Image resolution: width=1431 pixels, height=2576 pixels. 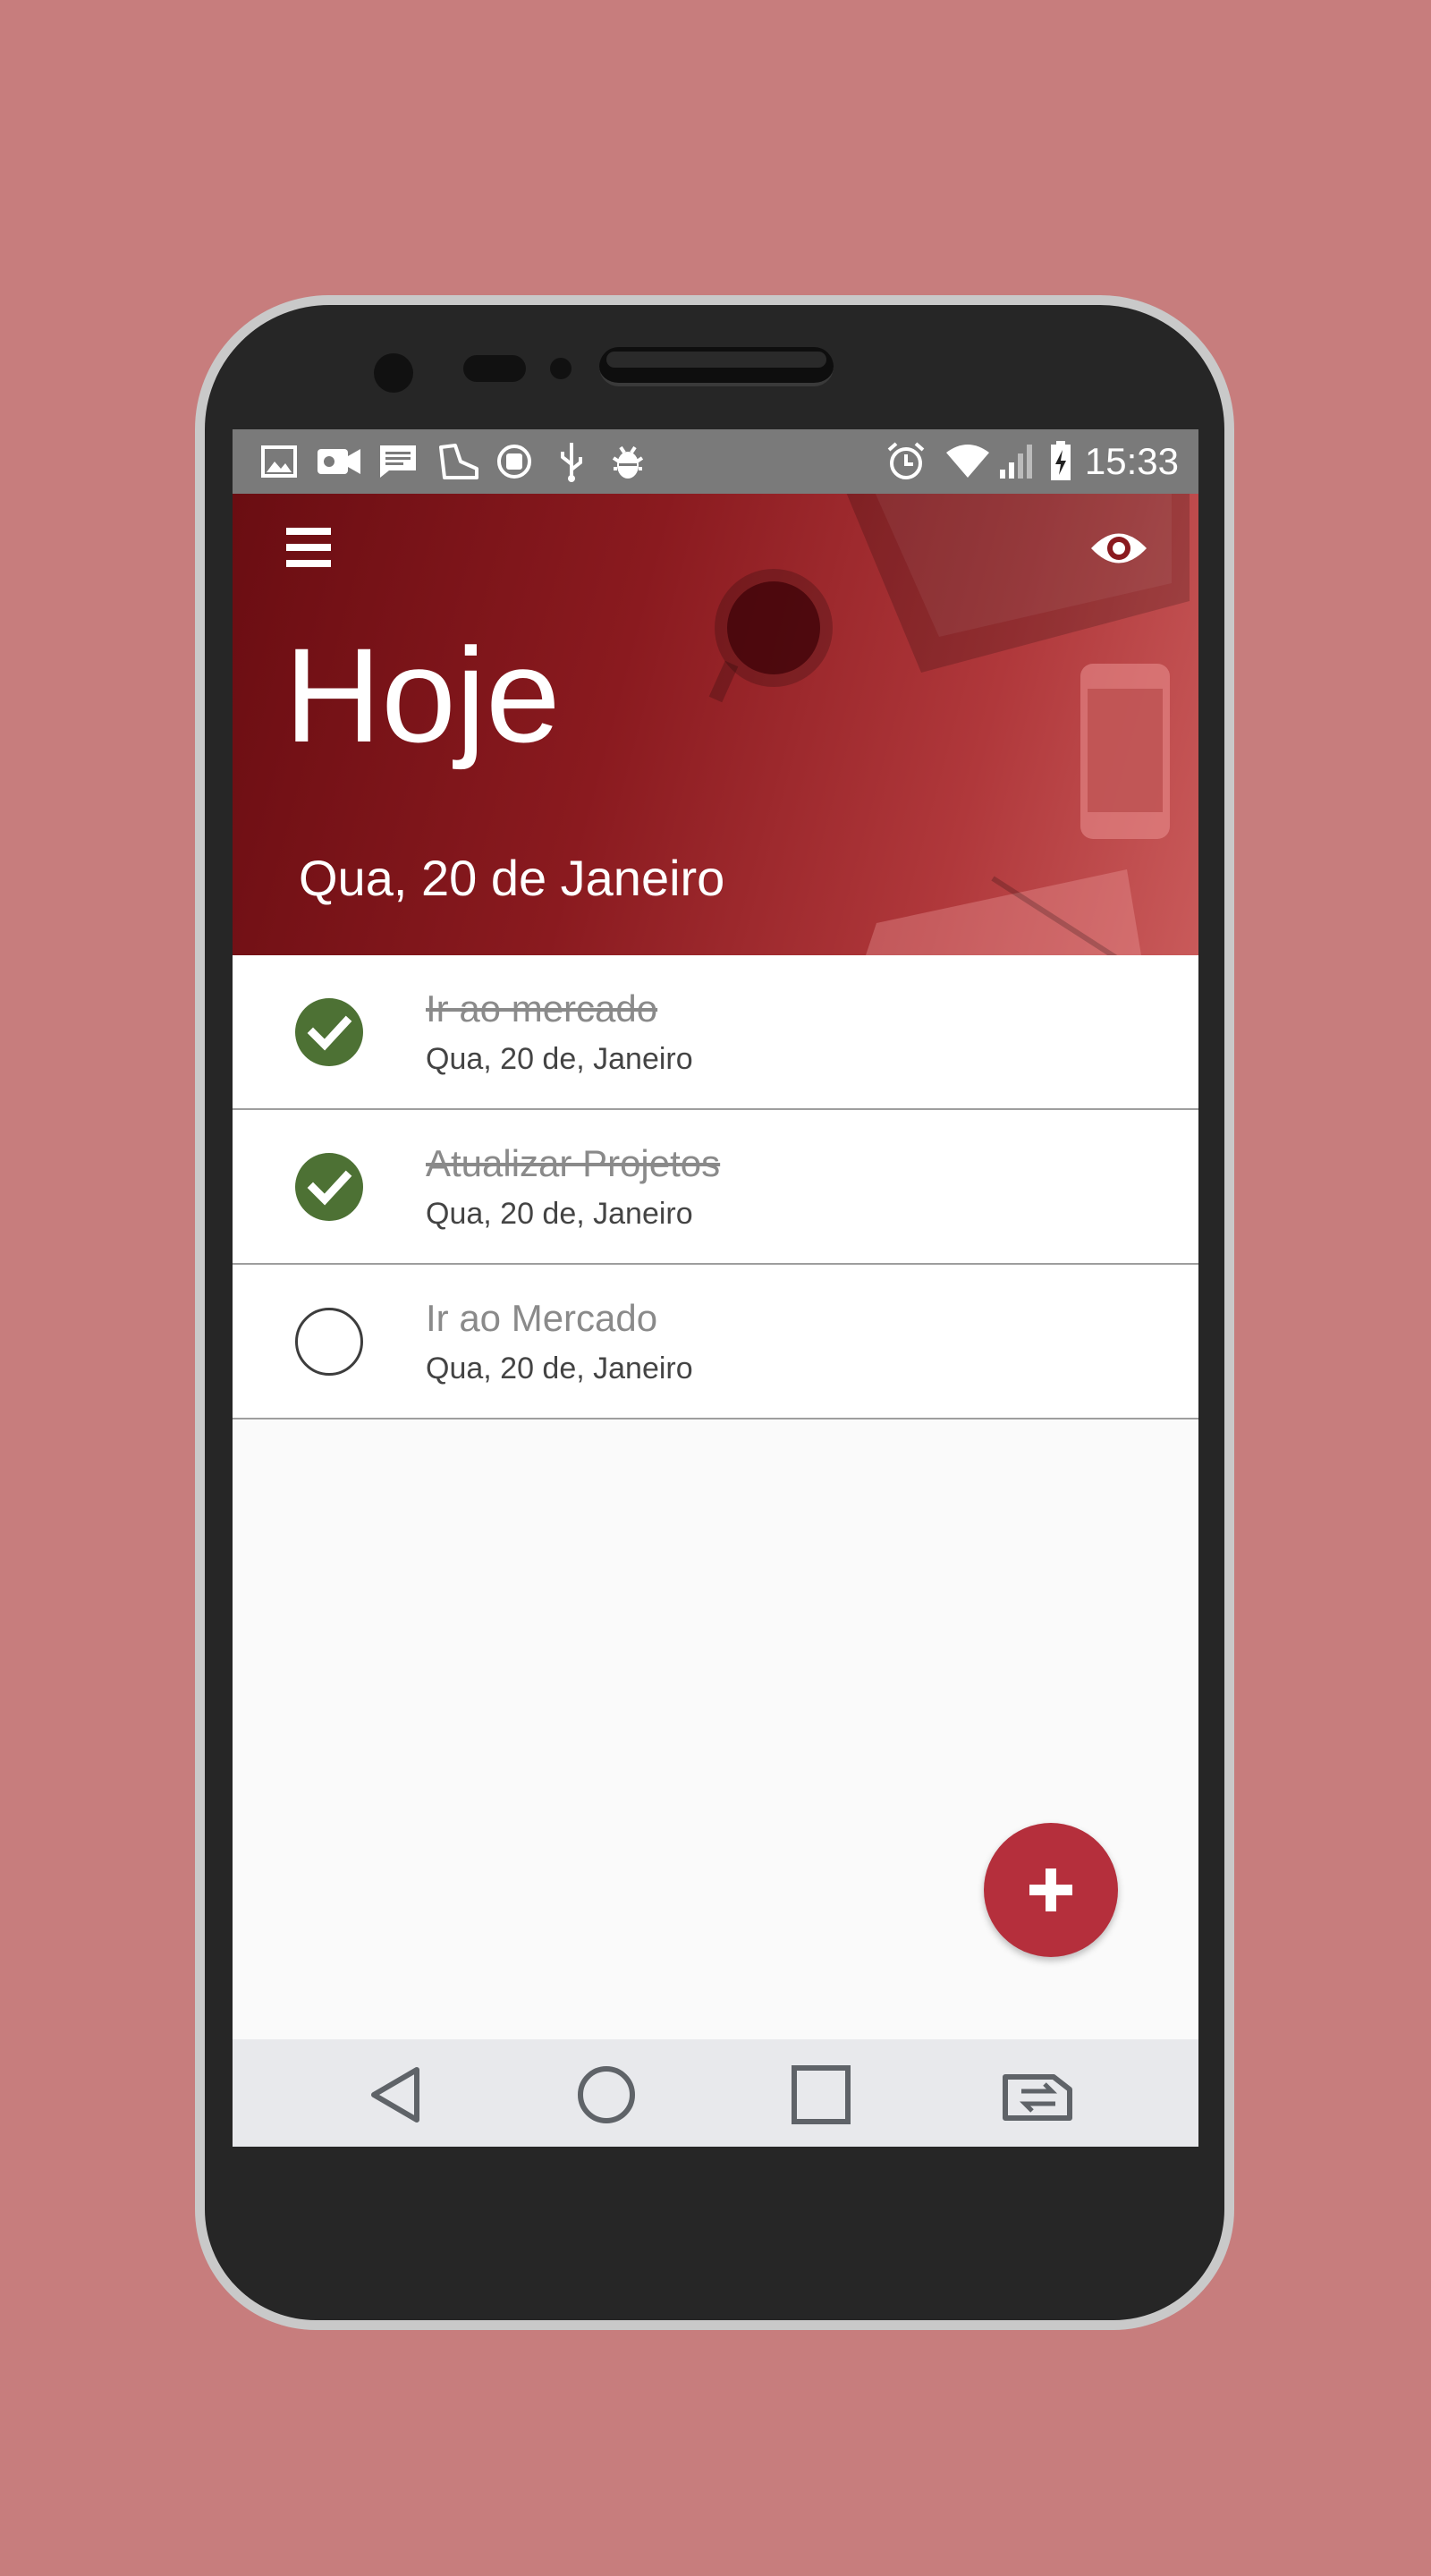 What do you see at coordinates (398, 461) in the screenshot?
I see `message-icon` at bounding box center [398, 461].